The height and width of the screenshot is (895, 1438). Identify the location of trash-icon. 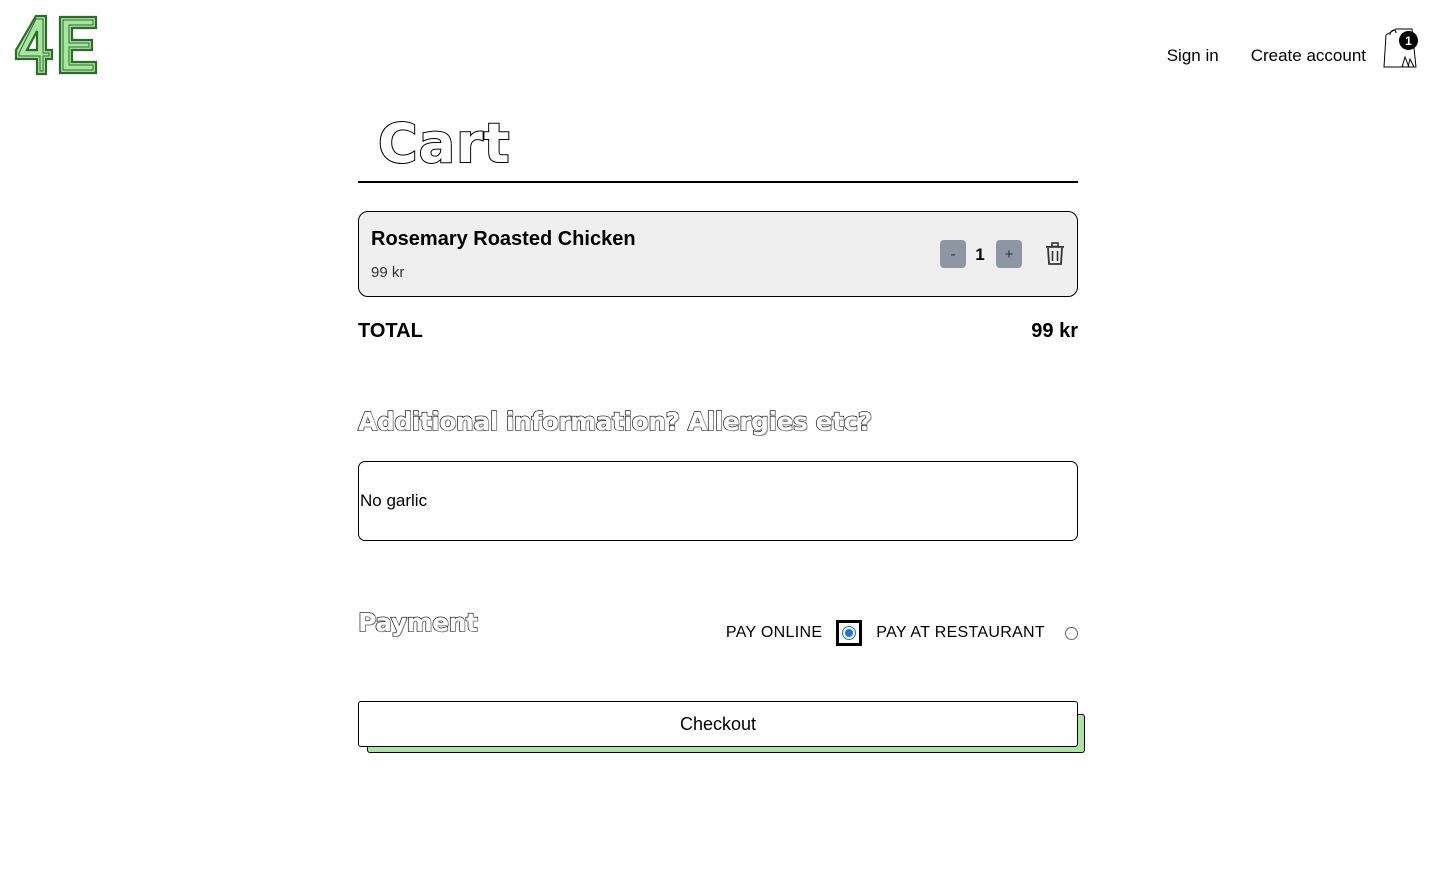
(1055, 253).